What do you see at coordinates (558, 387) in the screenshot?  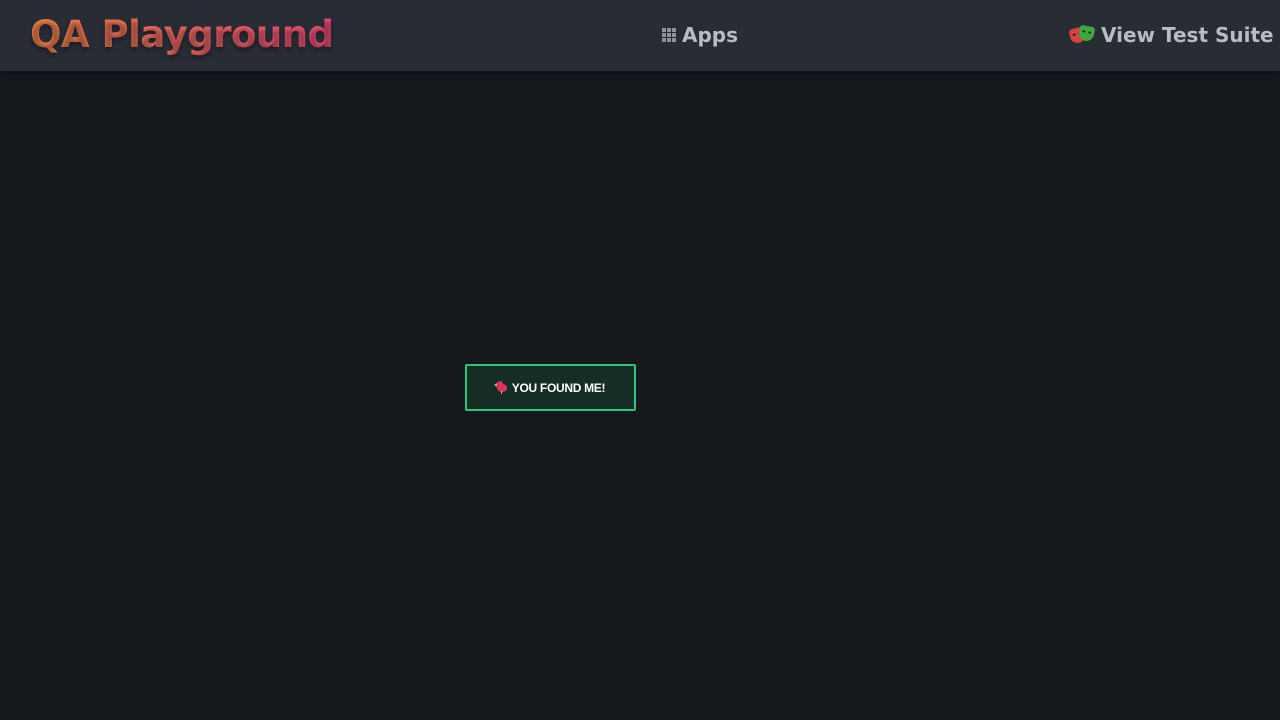 I see `you-found-me-label: YOU FOUND ME!` at bounding box center [558, 387].